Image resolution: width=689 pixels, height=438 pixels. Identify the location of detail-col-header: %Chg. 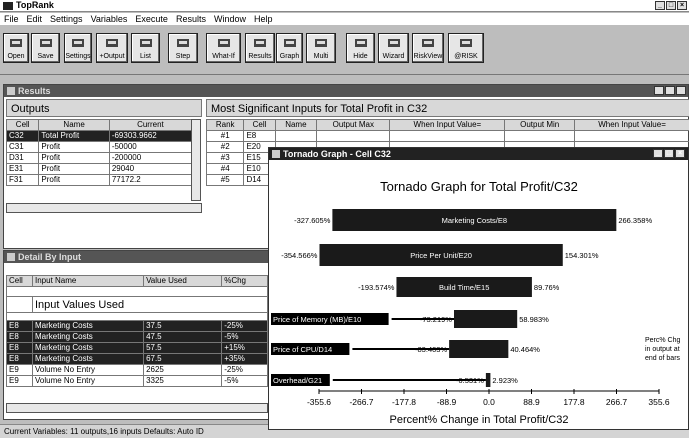
(244, 281).